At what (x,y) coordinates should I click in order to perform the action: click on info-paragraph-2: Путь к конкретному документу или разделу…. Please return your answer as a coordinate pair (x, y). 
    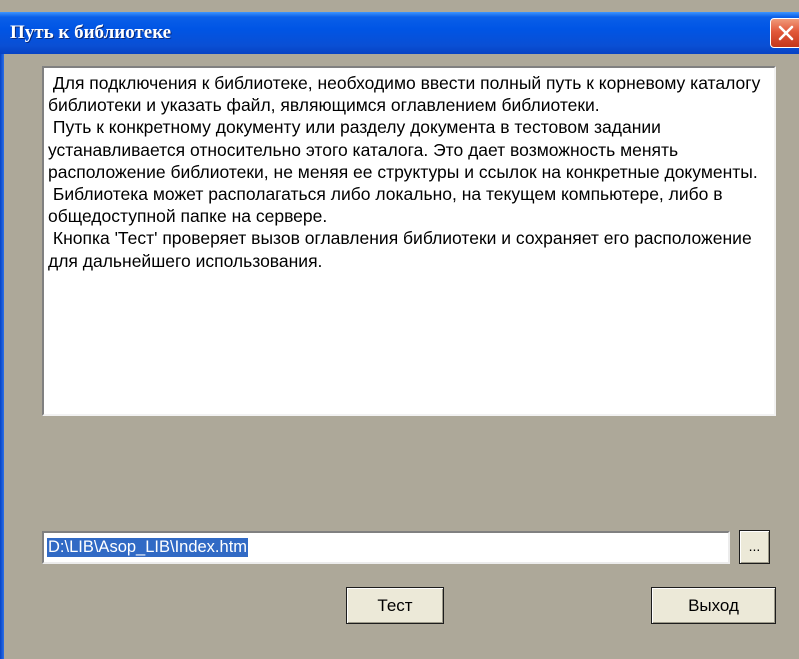
    Looking at the image, I should click on (403, 149).